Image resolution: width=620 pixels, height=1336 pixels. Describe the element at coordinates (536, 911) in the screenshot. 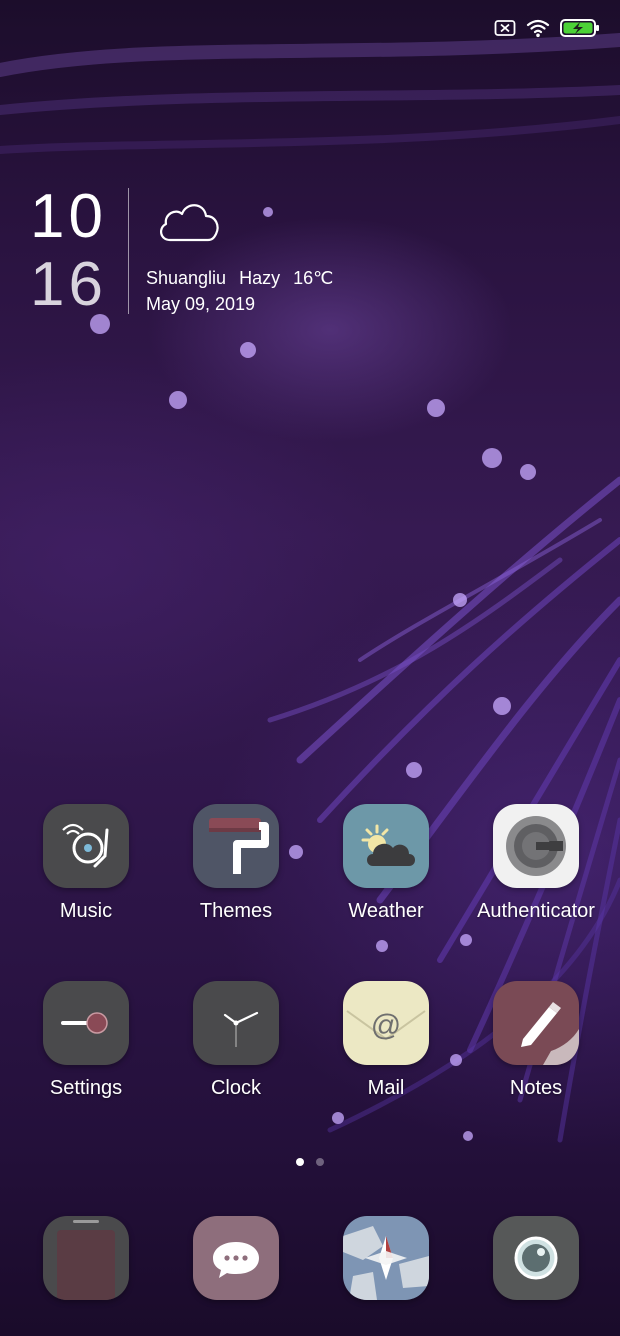

I see `app-label: Authenticator` at that location.